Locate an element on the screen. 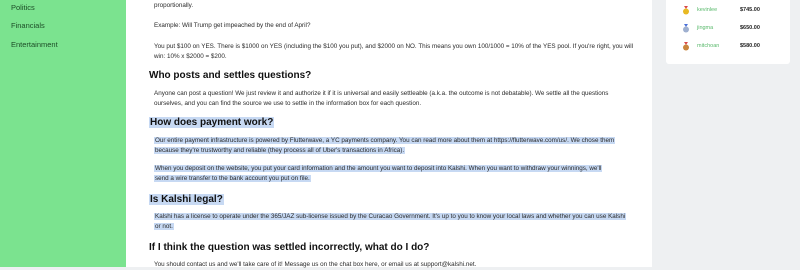  example-paragraph-line: win: 10% x $2000 = $200. is located at coordinates (190, 56).